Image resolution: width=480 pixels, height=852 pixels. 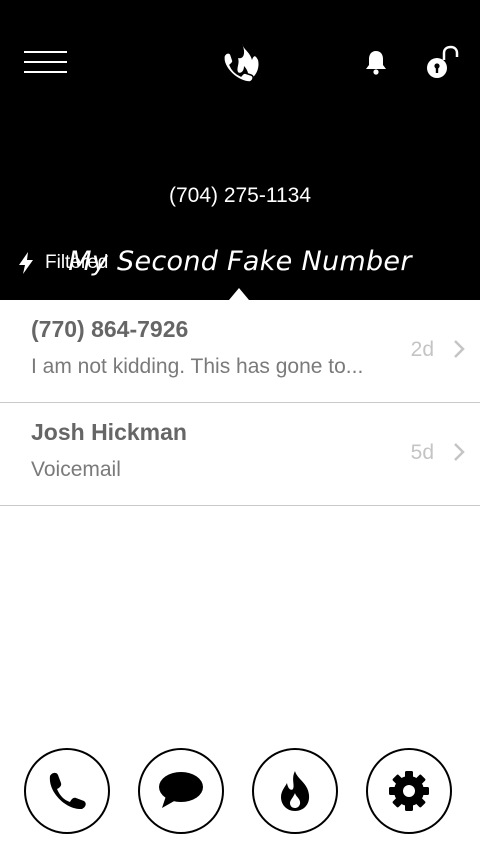 I want to click on conversation-title: Josh Hickman, so click(x=109, y=432).